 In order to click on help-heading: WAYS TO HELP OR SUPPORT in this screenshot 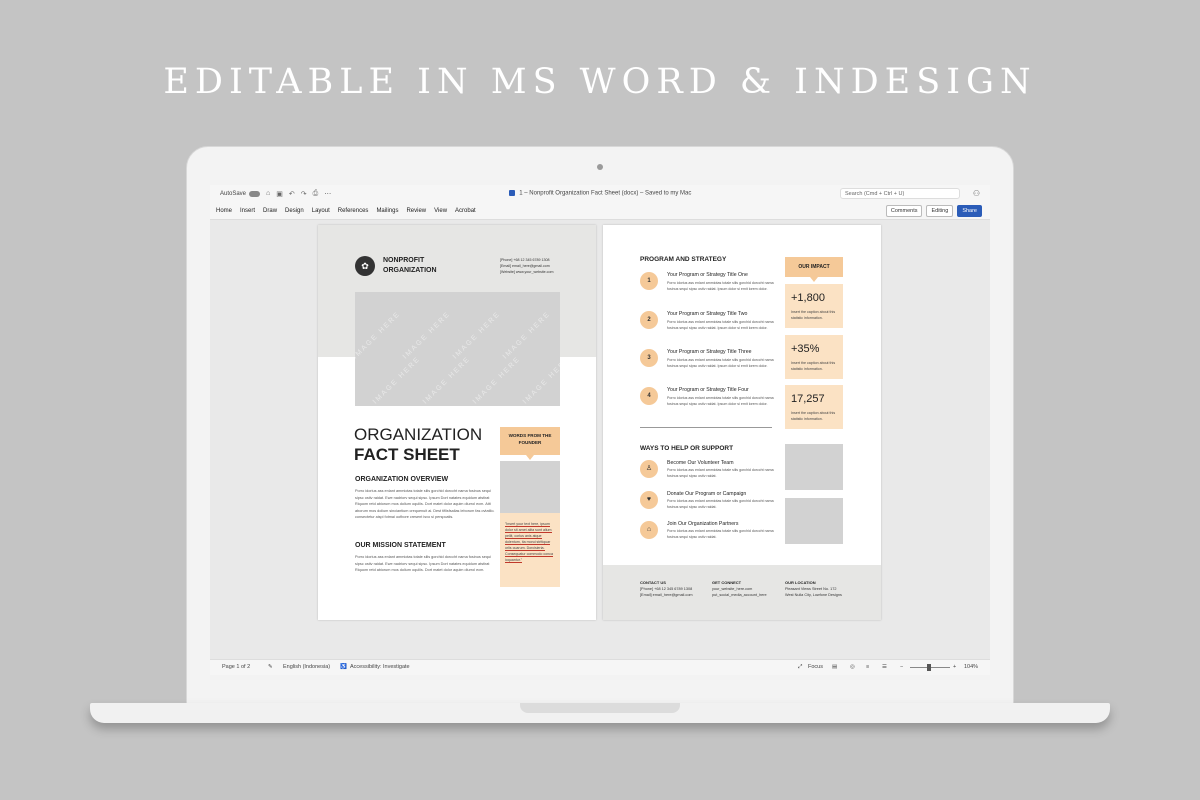, I will do `click(687, 448)`.